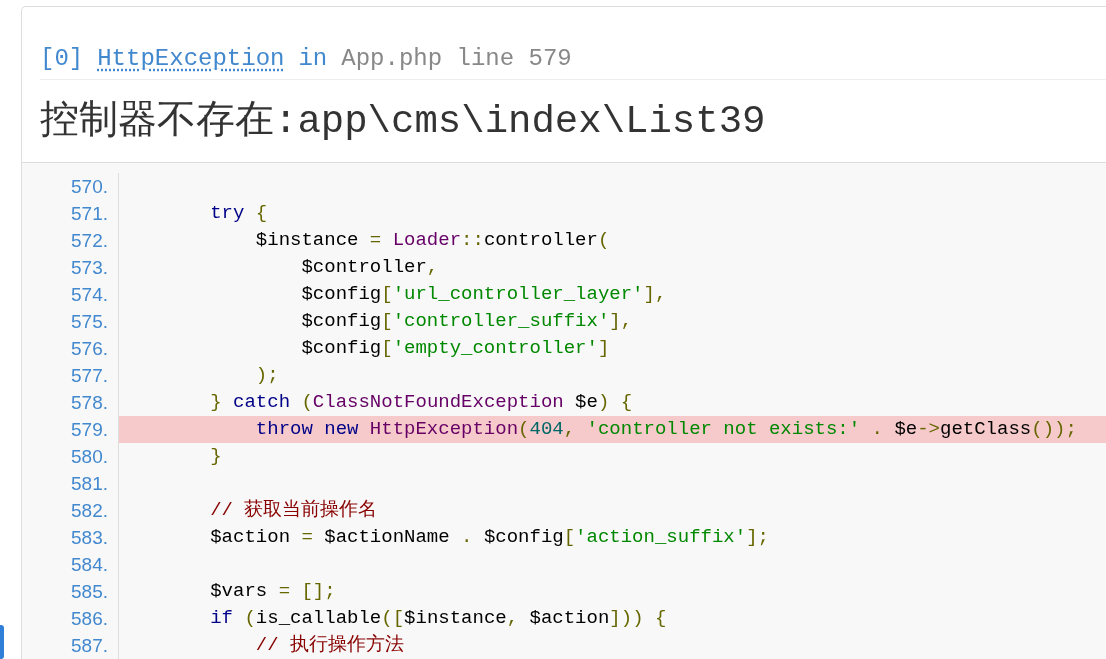  Describe the element at coordinates (421, 402) in the screenshot. I see `code-line: } catch (ClassNotFoundException $e) {` at that location.